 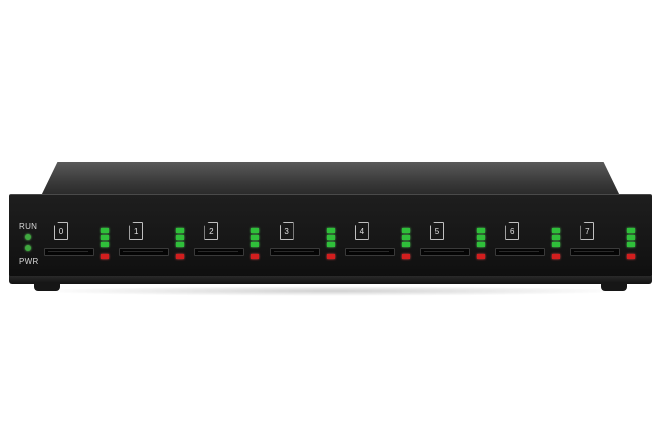 What do you see at coordinates (211, 231) in the screenshot?
I see `port-number-label: 2` at bounding box center [211, 231].